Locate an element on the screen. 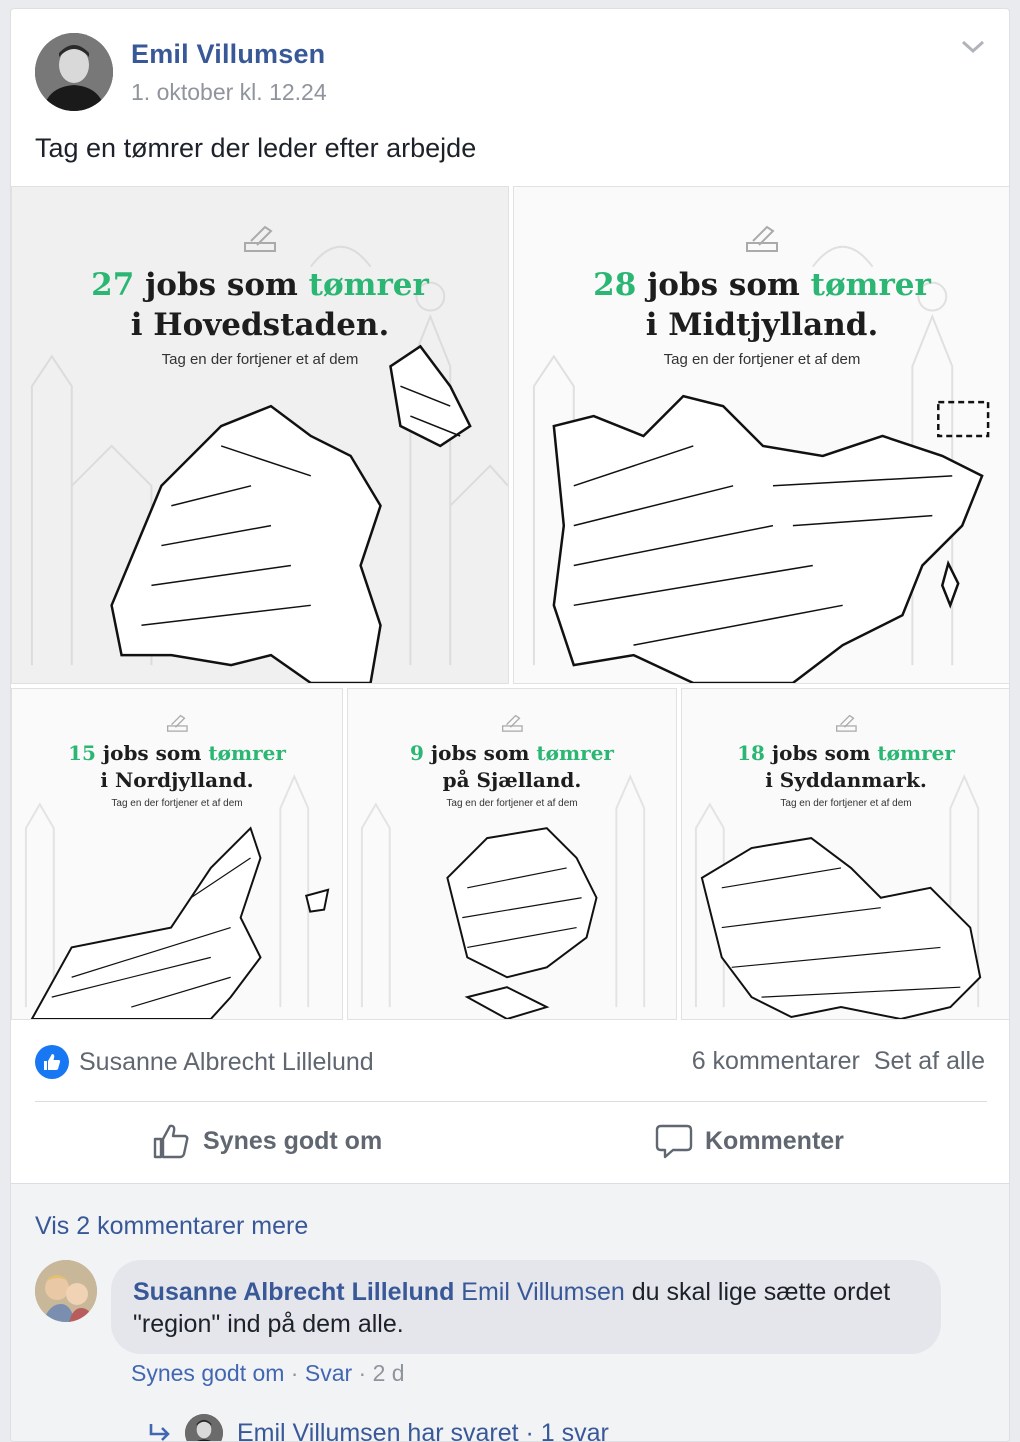  region-map-nordjylland is located at coordinates (180, 922).